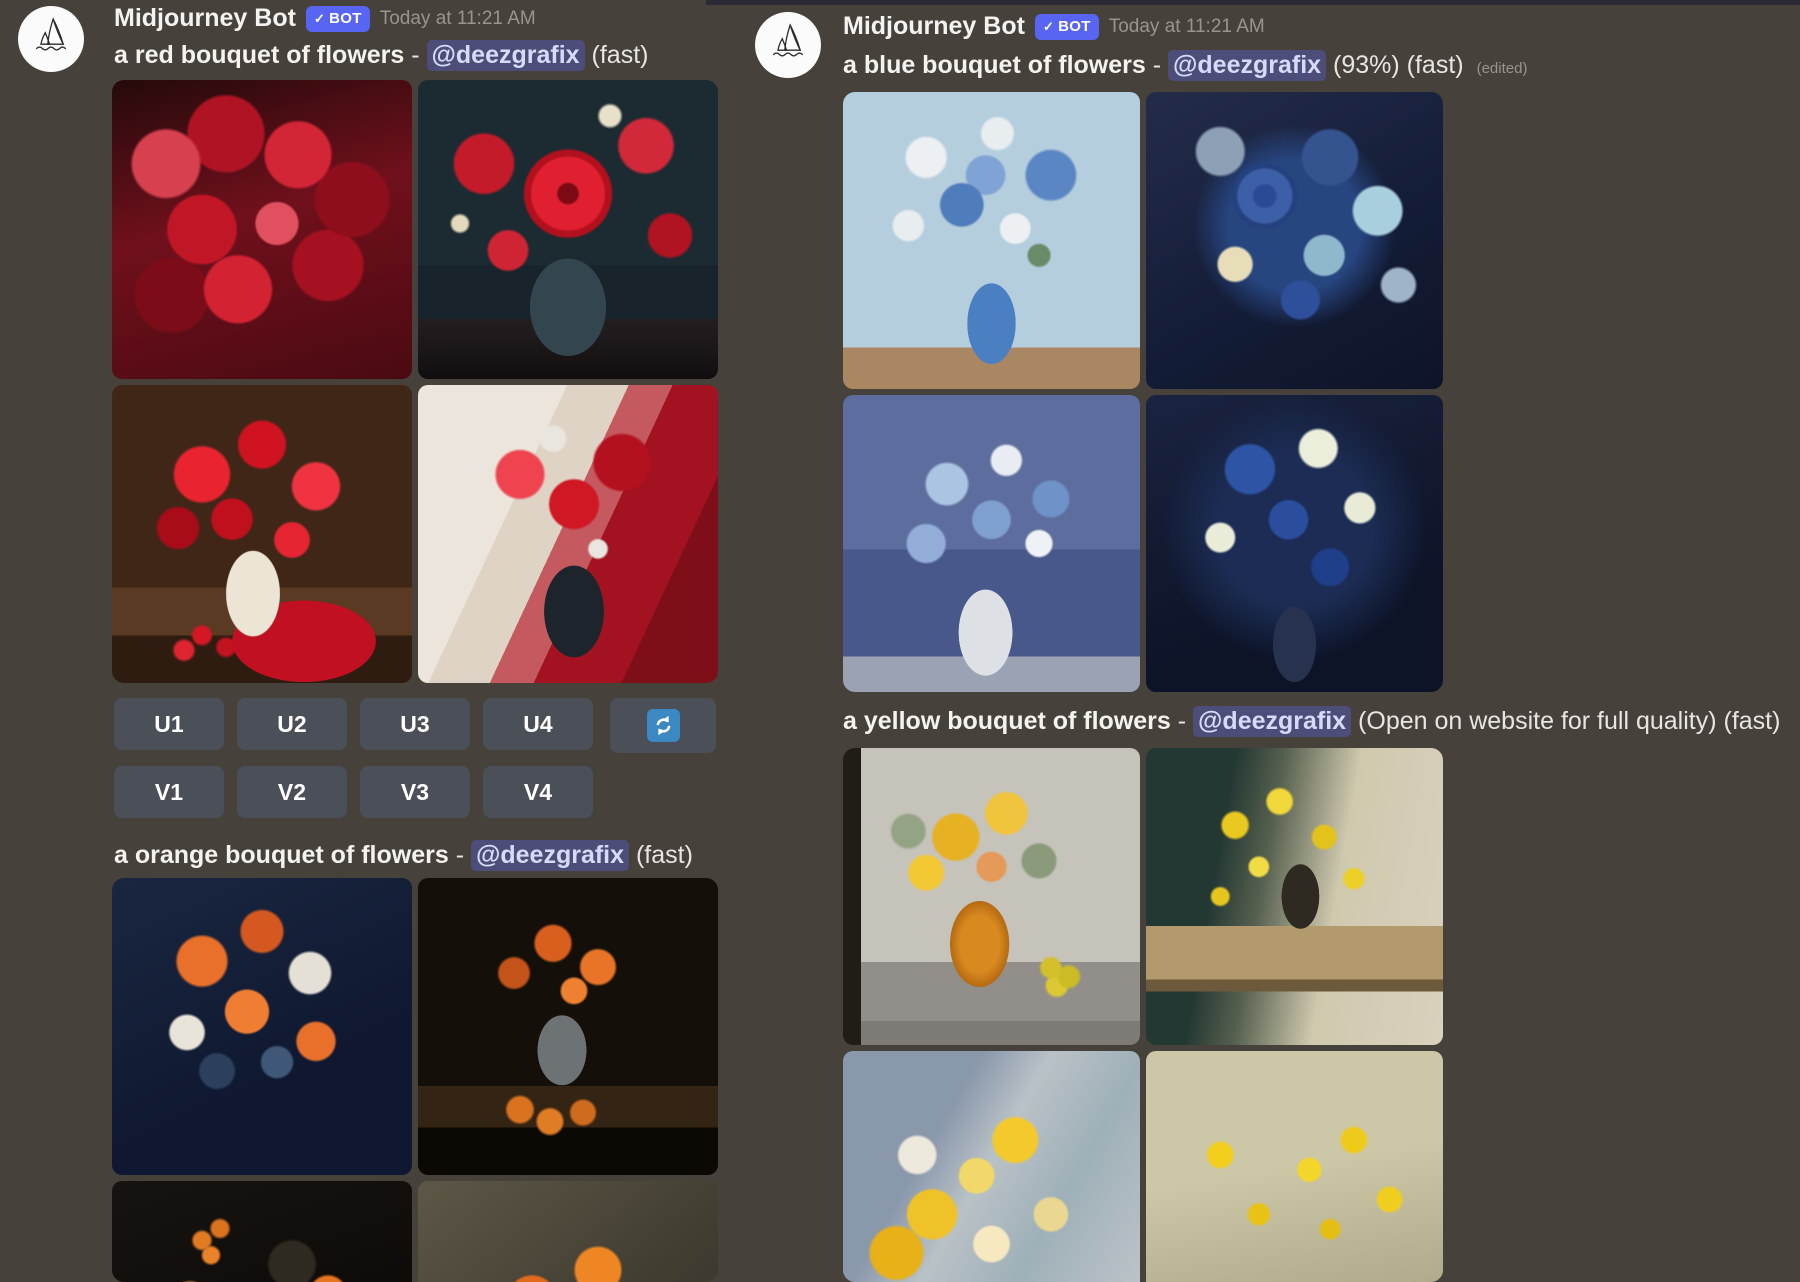 This screenshot has height=1282, width=1800. I want to click on prompt-text: a red bouquet of flowers, so click(259, 55).